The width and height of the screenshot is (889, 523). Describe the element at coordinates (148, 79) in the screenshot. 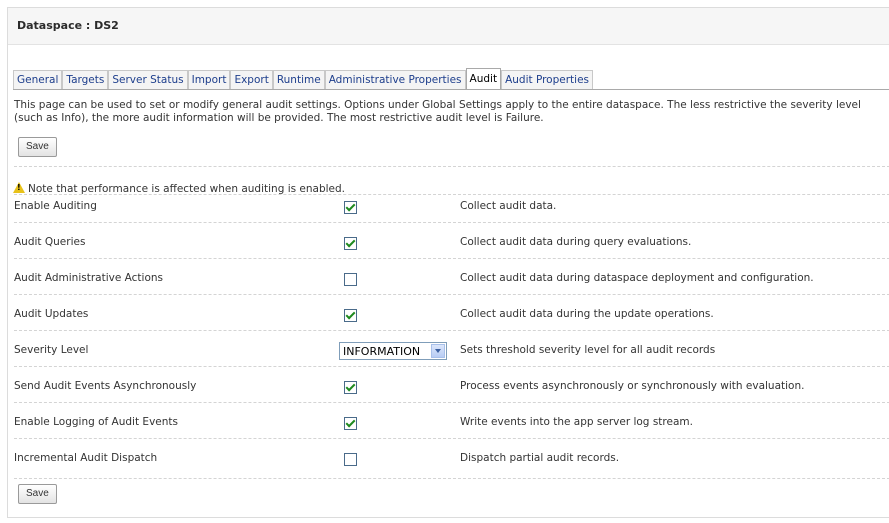

I see `tab-server-status: Server Status` at that location.